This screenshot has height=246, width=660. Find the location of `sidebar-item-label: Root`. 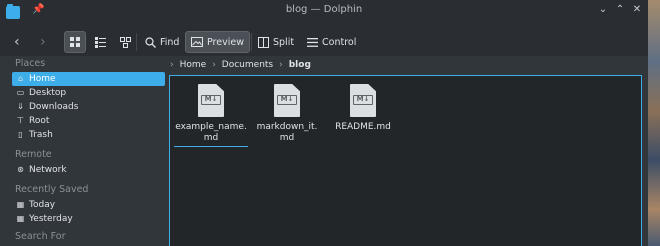

sidebar-item-label: Root is located at coordinates (39, 121).